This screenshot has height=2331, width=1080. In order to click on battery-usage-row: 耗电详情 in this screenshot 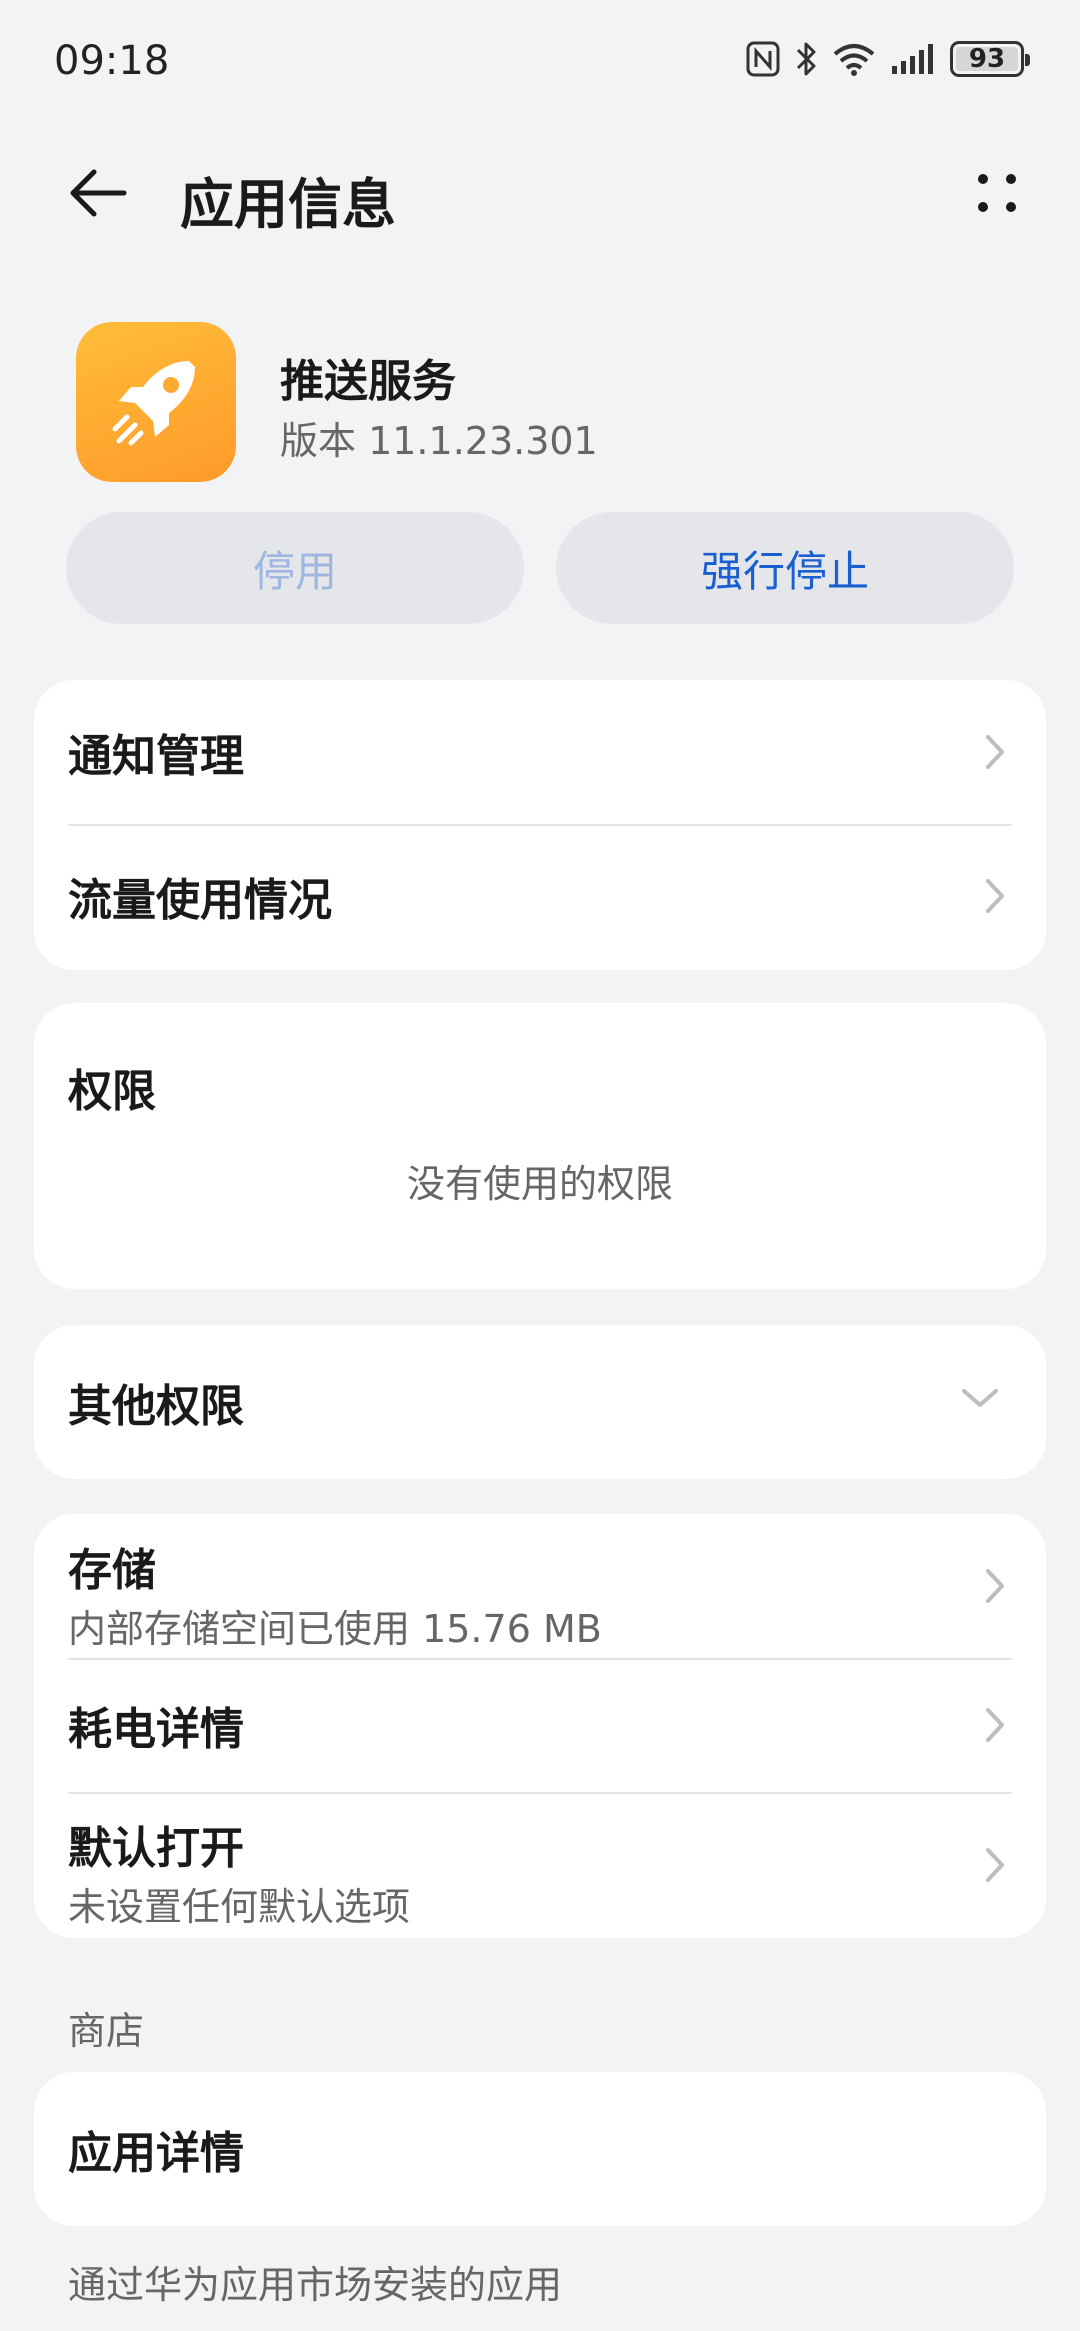, I will do `click(540, 1725)`.